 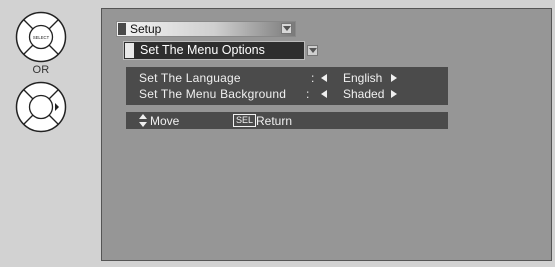 I want to click on option-row-background: Set The Menu Background : Shaded, so click(x=287, y=93).